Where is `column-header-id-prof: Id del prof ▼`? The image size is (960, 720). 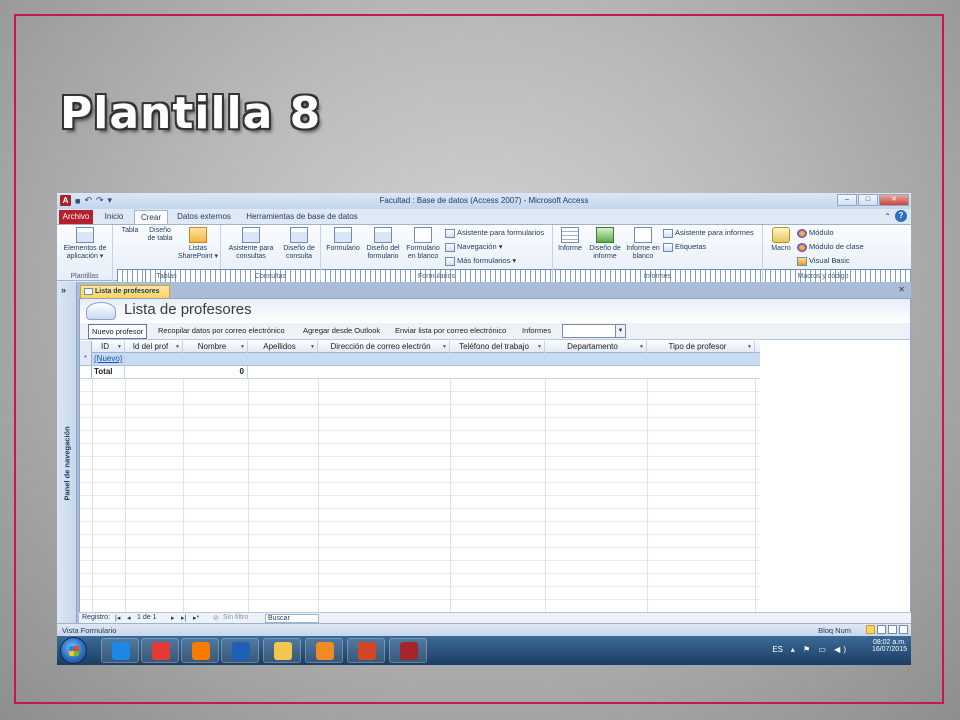
column-header-id-prof: Id del prof ▼ is located at coordinates (154, 347).